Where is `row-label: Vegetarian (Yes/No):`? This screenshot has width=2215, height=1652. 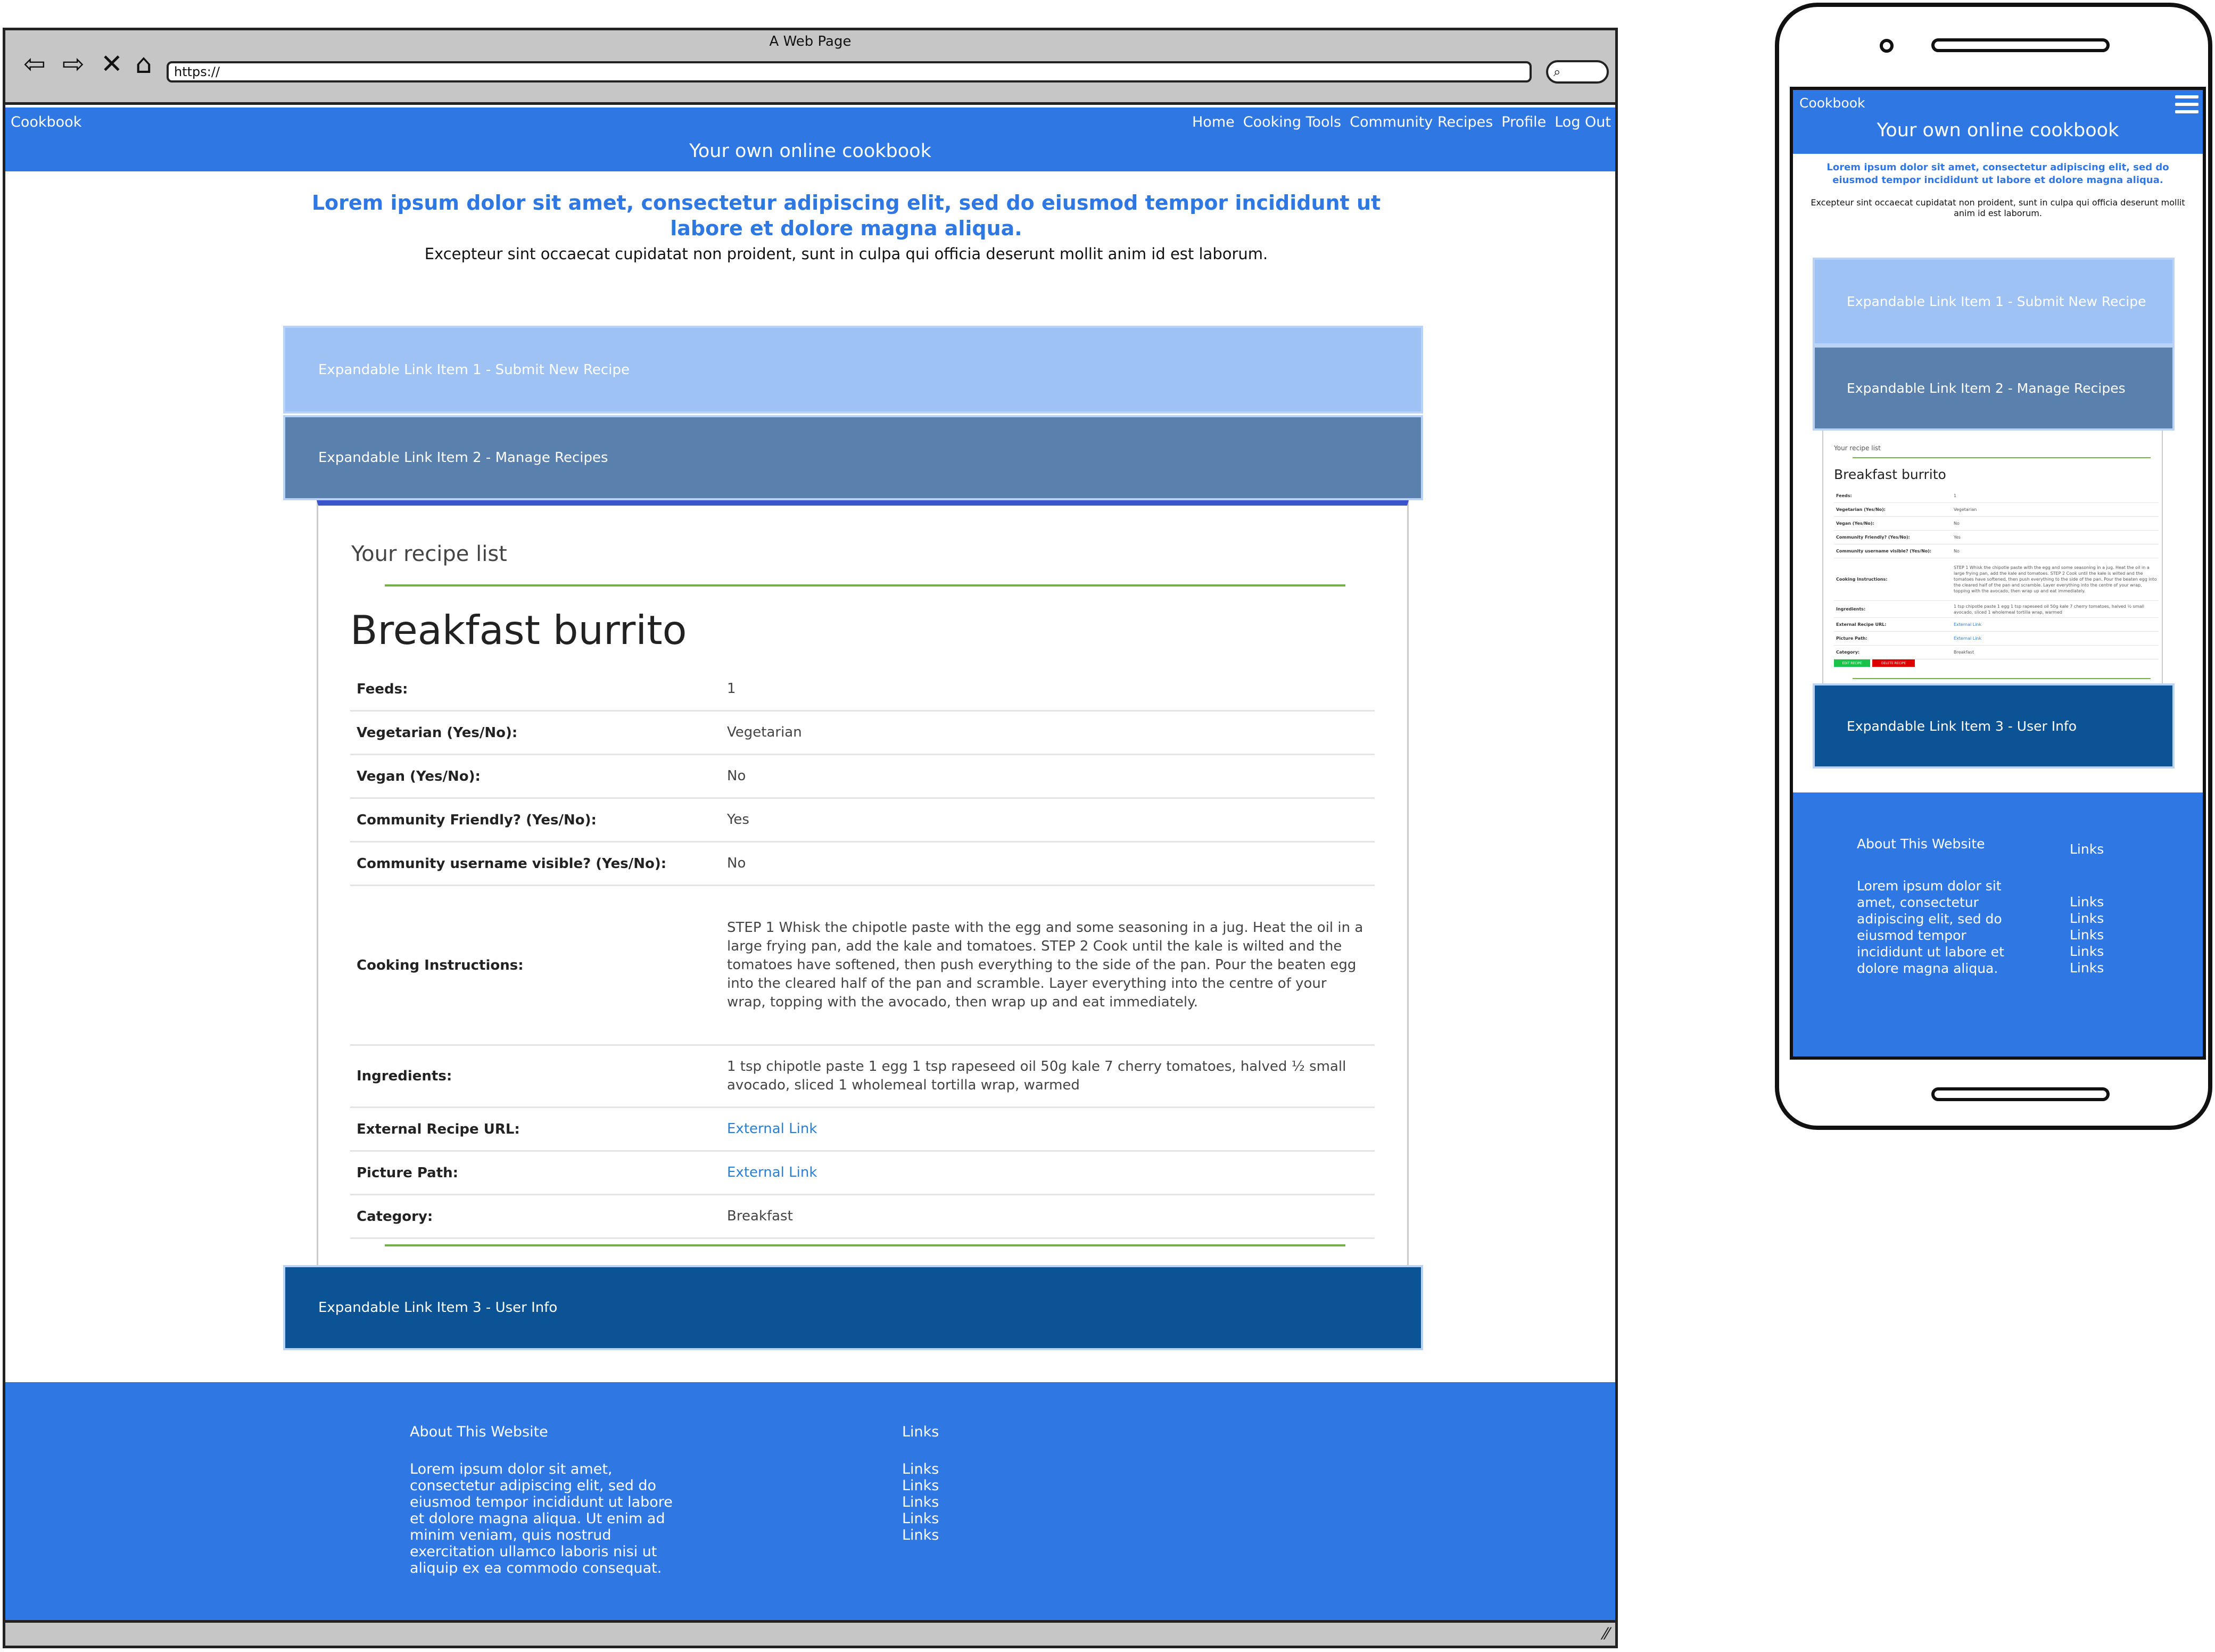
row-label: Vegetarian (Yes/No): is located at coordinates (1861, 509).